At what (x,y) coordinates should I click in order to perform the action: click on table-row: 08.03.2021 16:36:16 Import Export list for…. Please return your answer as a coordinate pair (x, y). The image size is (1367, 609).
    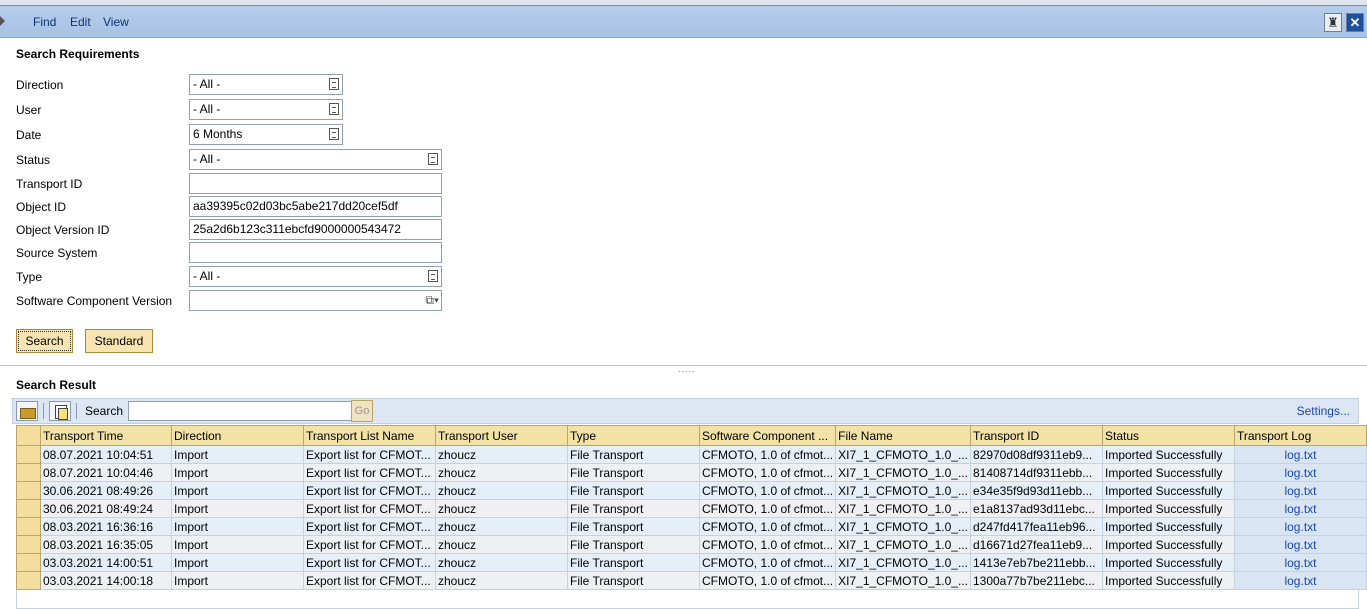
    Looking at the image, I should click on (691, 526).